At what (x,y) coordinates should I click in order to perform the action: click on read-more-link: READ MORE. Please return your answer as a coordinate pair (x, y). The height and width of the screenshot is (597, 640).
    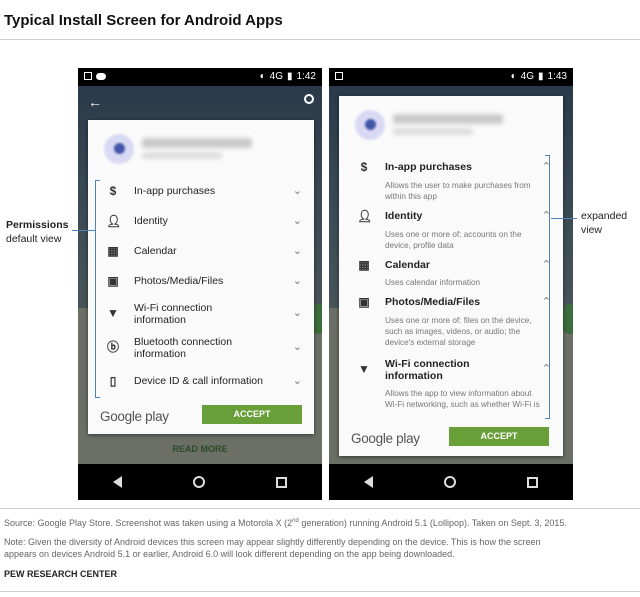
    Looking at the image, I should click on (200, 449).